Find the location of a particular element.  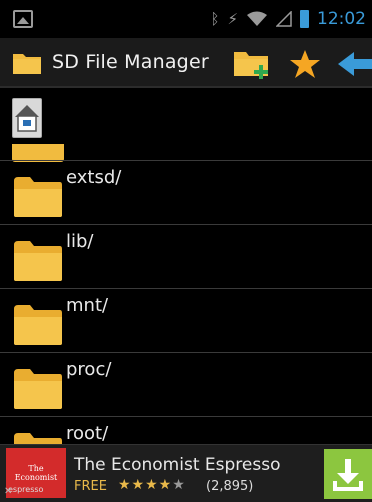

list-item-label: mnt/ is located at coordinates (87, 305).